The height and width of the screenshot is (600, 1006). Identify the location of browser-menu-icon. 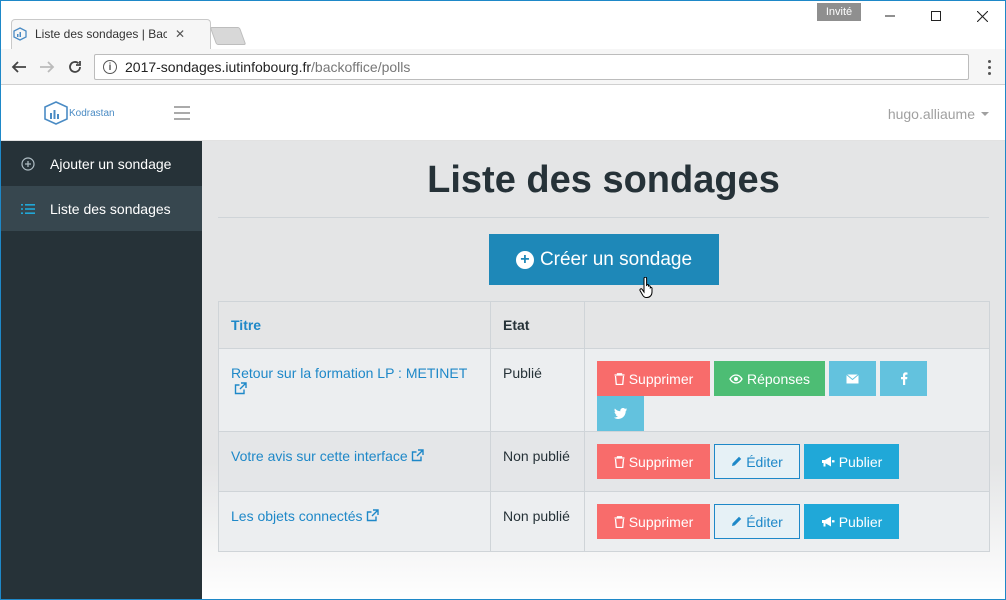
(989, 67).